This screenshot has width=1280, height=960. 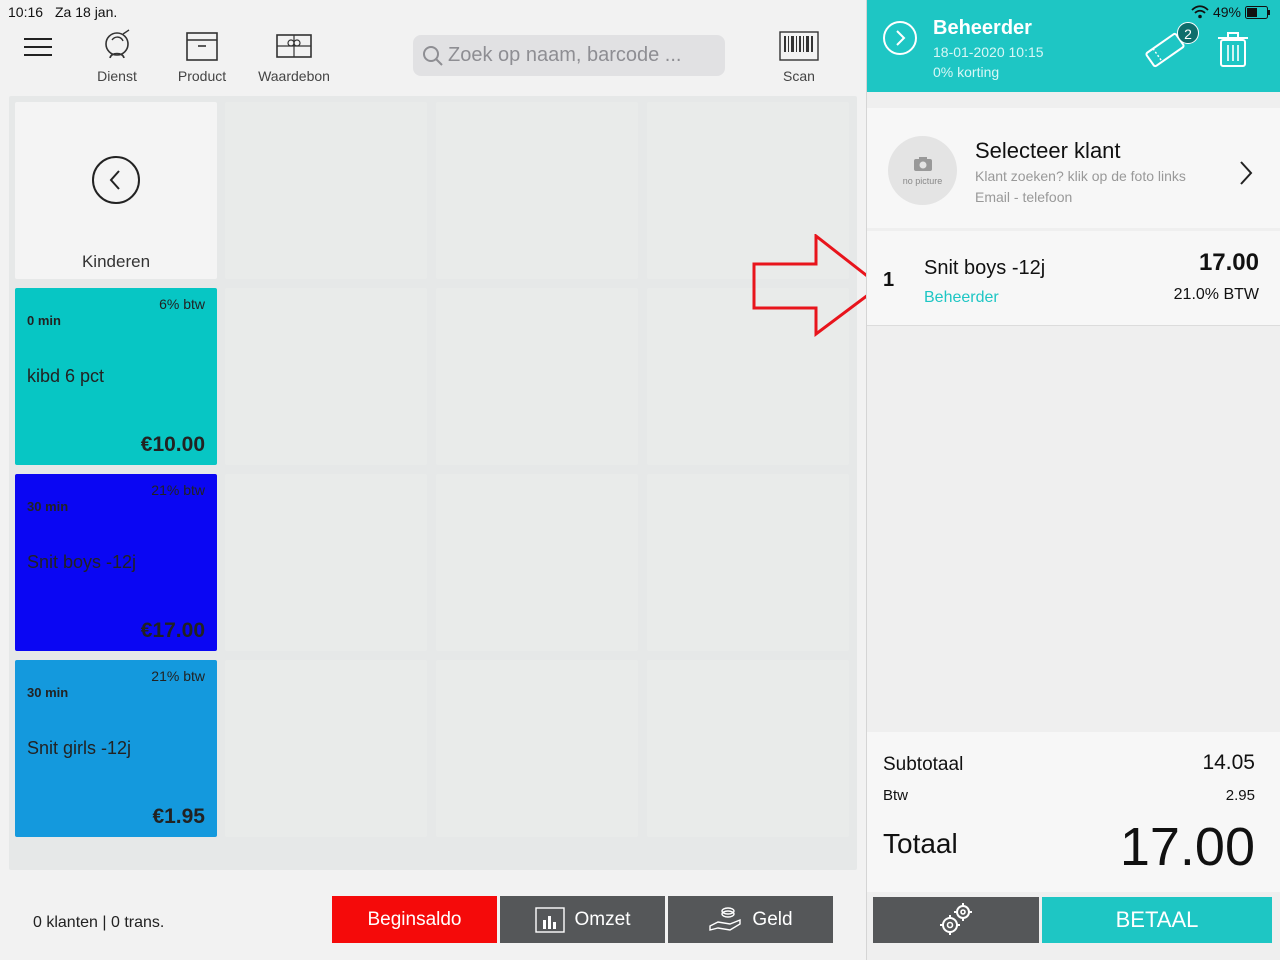 I want to click on beginsaldo-label: Beginsaldo, so click(x=414, y=919).